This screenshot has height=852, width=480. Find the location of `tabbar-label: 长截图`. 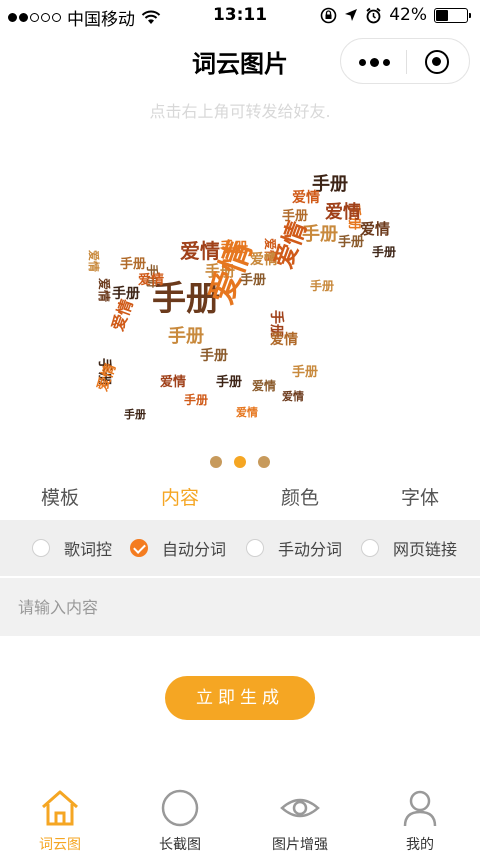

tabbar-label: 长截图 is located at coordinates (180, 844).